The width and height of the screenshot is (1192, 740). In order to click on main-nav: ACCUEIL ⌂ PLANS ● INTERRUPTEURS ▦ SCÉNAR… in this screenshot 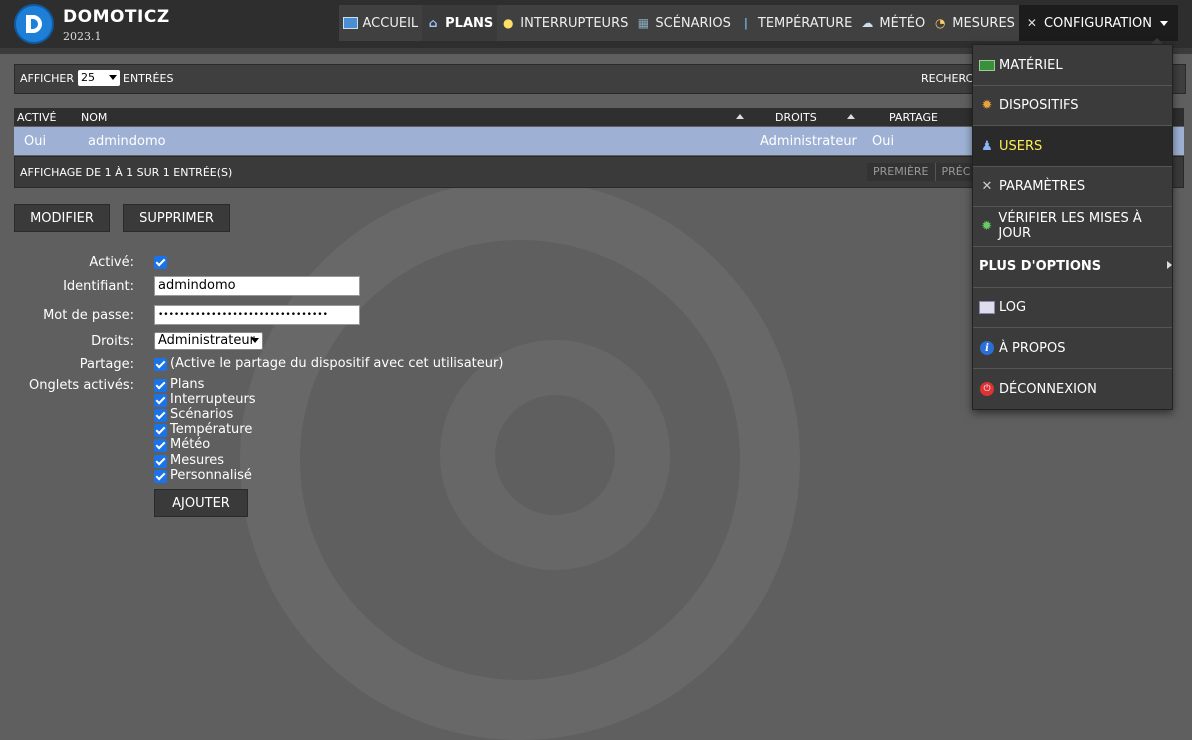, I will do `click(758, 23)`.